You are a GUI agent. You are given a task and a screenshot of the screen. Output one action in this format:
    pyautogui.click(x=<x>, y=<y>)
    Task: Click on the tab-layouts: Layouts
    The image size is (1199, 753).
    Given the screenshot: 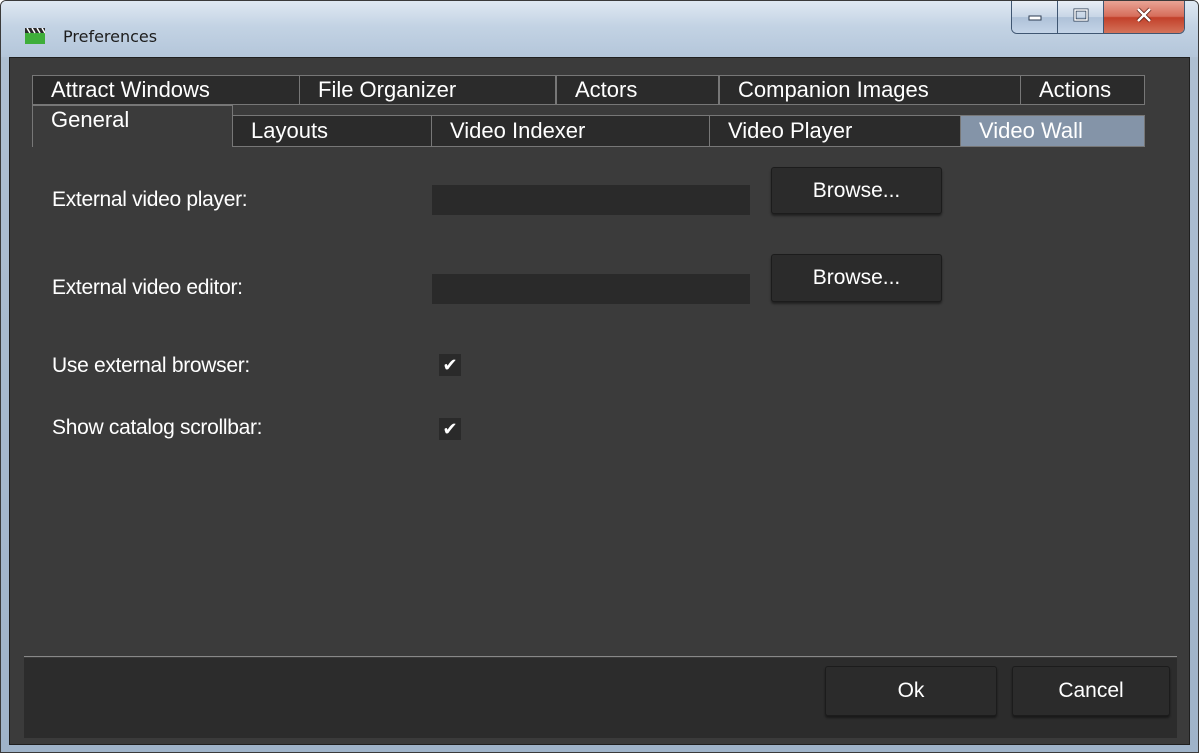 What is the action you would take?
    pyautogui.click(x=332, y=131)
    